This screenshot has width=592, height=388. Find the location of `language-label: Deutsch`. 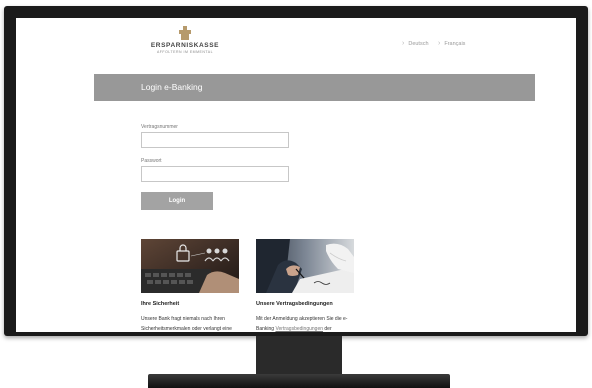

language-label: Deutsch is located at coordinates (418, 43).